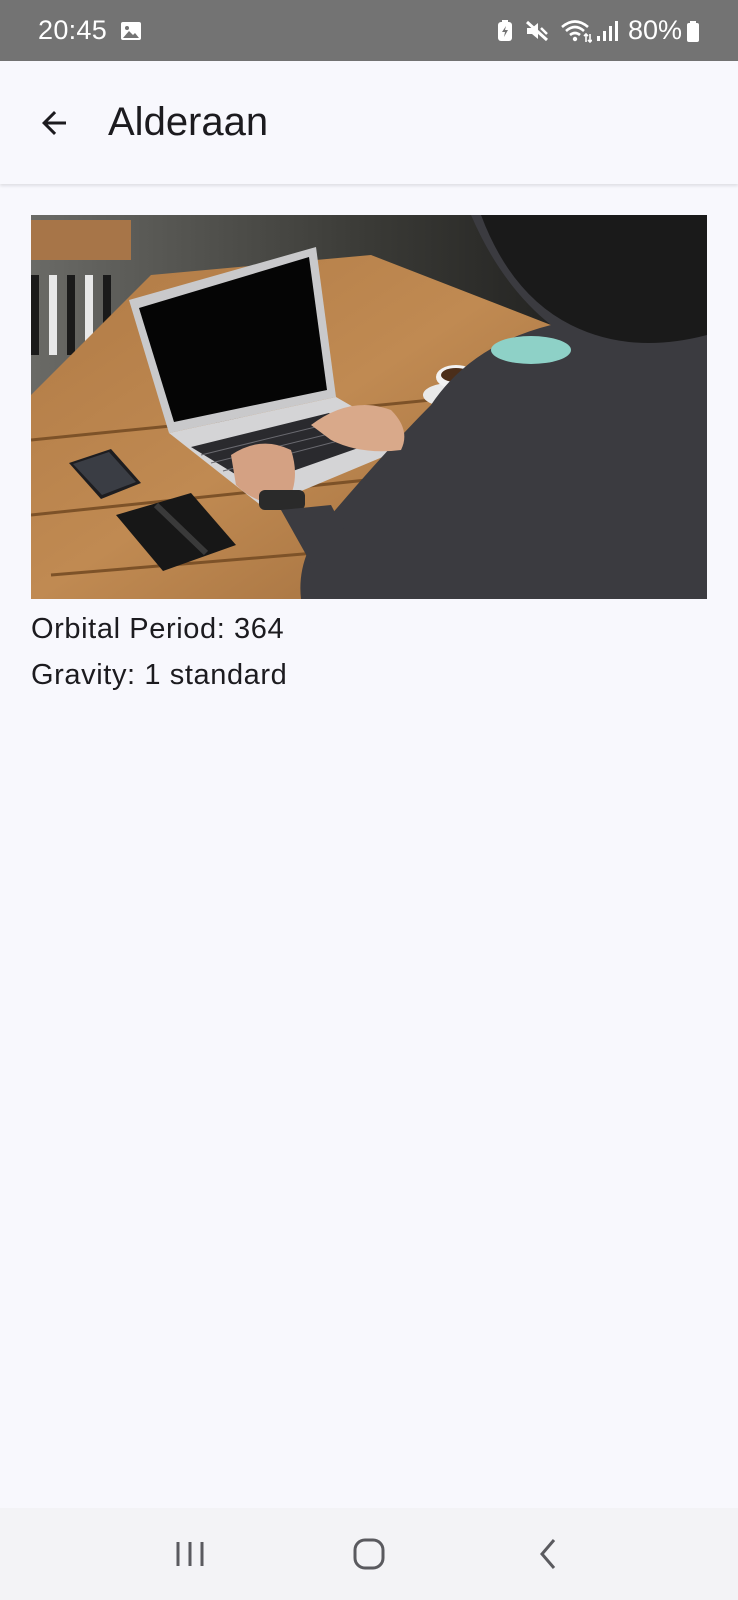 The height and width of the screenshot is (1600, 738). Describe the element at coordinates (654, 30) in the screenshot. I see `battery-percent: 80%` at that location.